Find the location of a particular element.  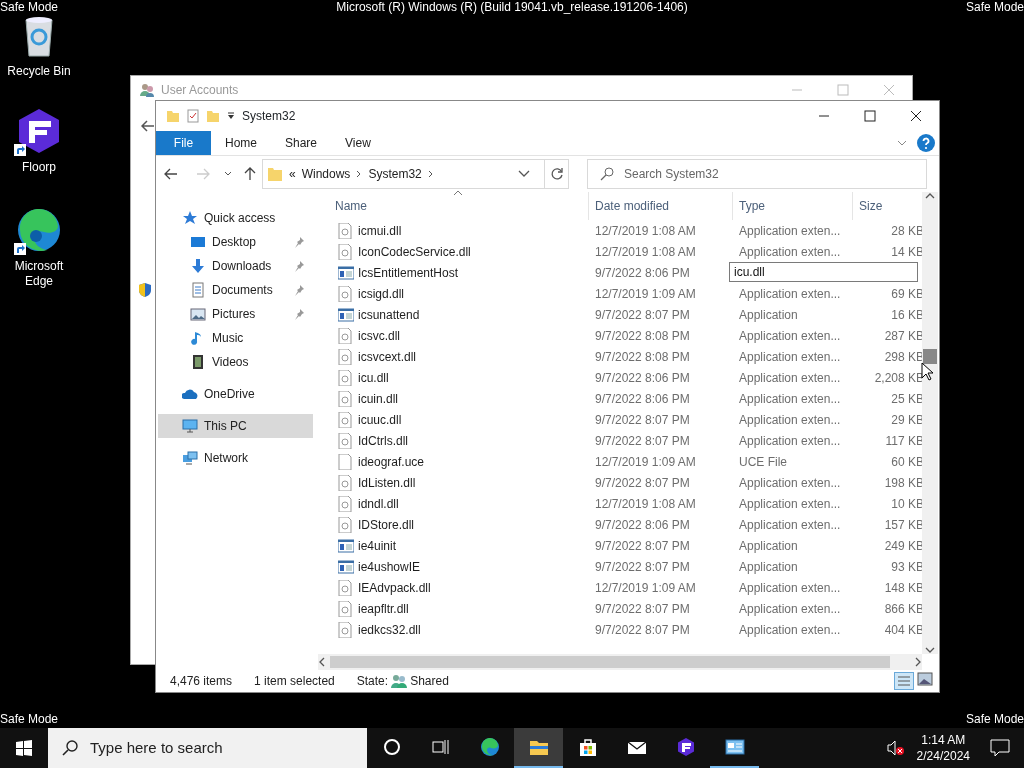

control-panel-icon is located at coordinates (734, 747).